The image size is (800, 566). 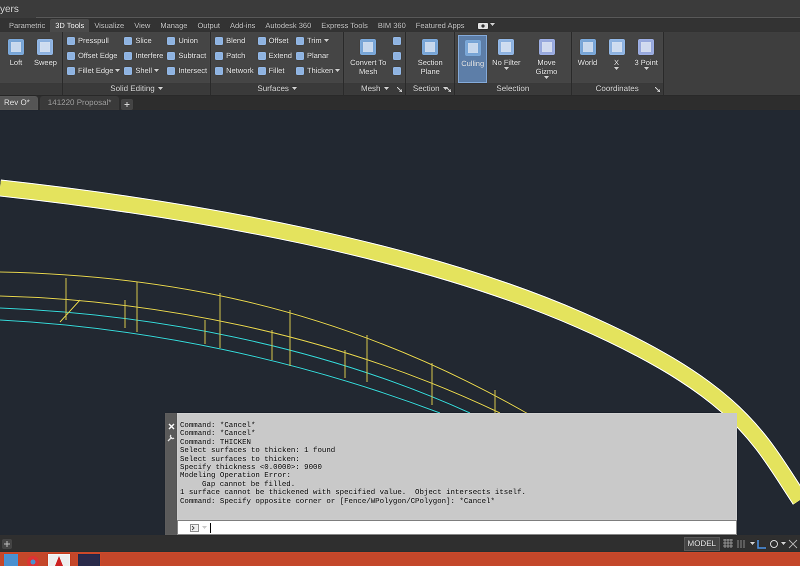 What do you see at coordinates (762, 543) in the screenshot?
I see `ortho-icon` at bounding box center [762, 543].